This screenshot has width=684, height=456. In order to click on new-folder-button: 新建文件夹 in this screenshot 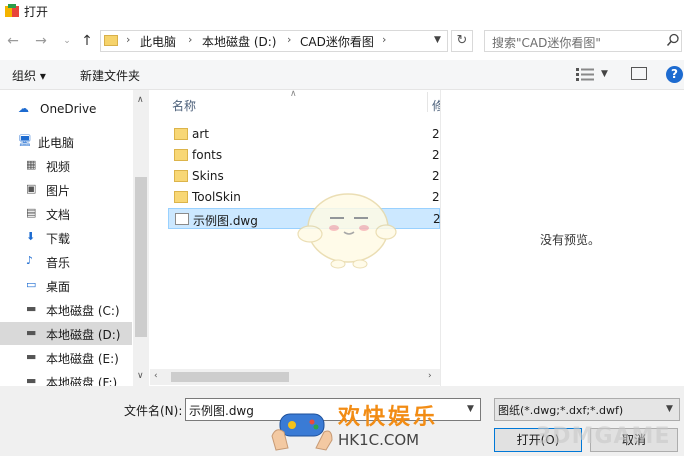, I will do `click(110, 75)`.